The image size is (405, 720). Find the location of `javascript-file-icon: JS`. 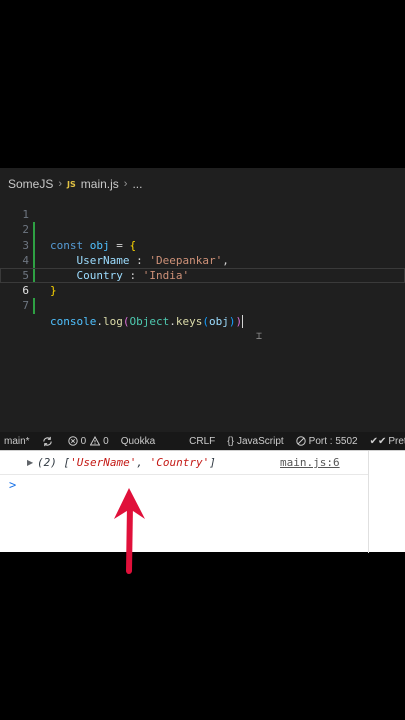

javascript-file-icon: JS is located at coordinates (71, 184).